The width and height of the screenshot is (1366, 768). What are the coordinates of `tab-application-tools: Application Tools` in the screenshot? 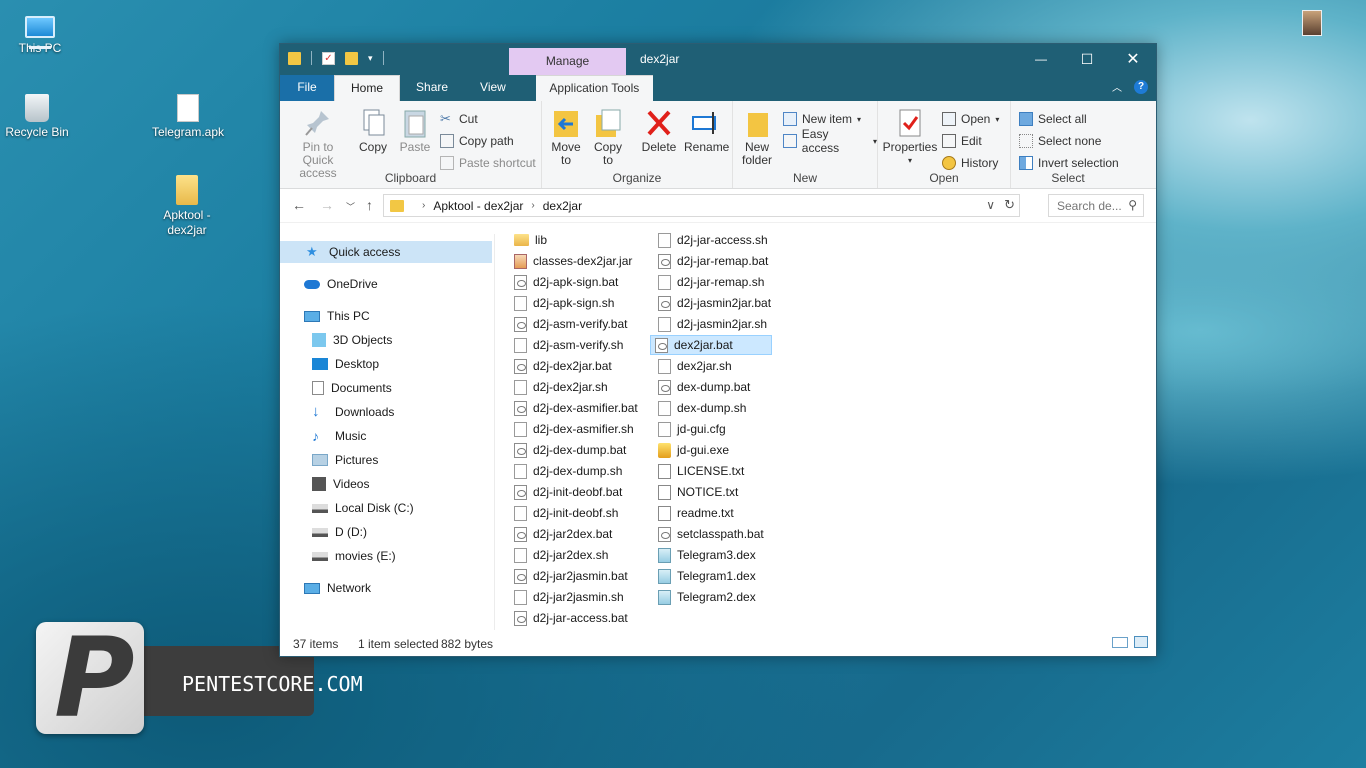 It's located at (594, 88).